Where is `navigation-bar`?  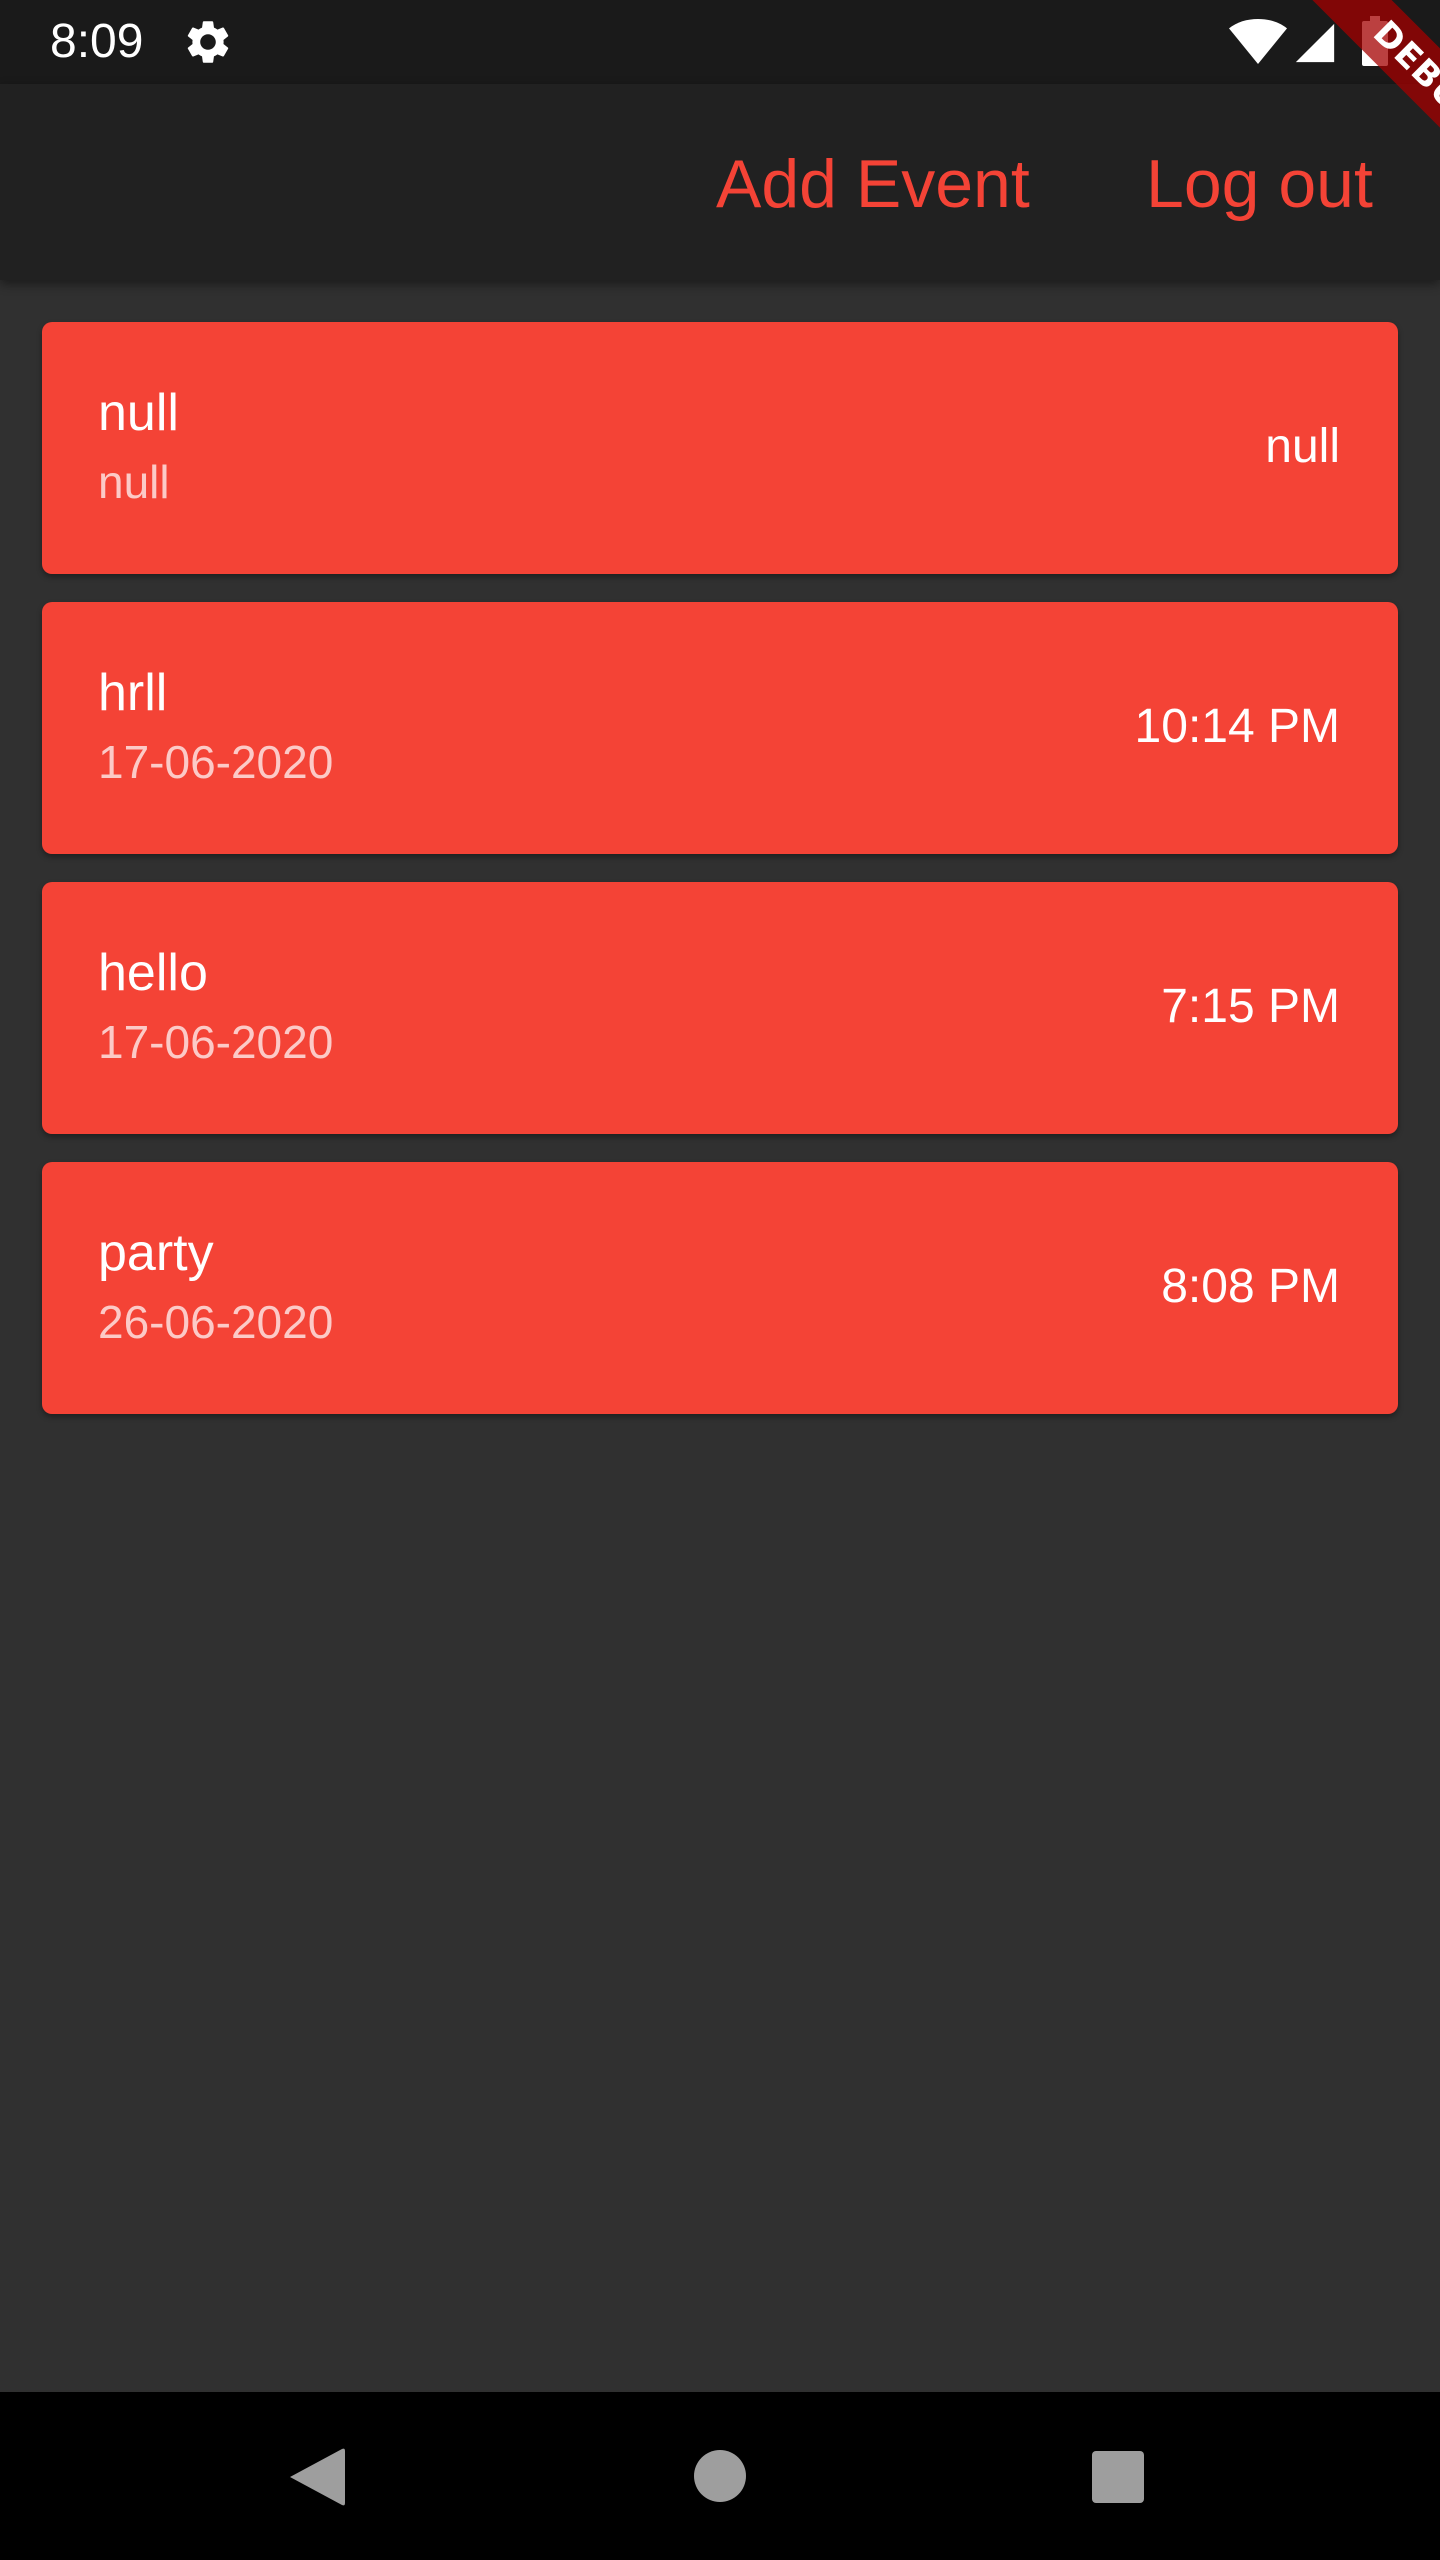
navigation-bar is located at coordinates (720, 2476).